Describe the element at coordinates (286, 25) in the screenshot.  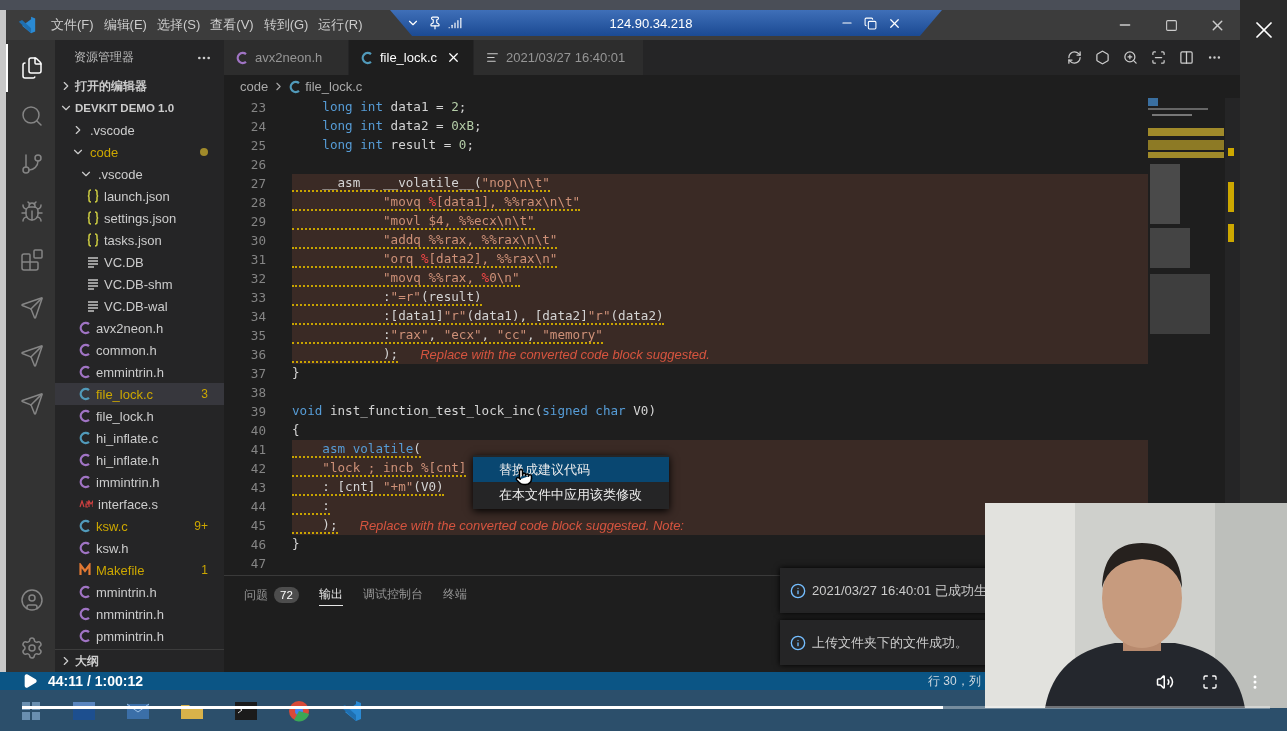
I see `menu-item: 转到(G)` at that location.